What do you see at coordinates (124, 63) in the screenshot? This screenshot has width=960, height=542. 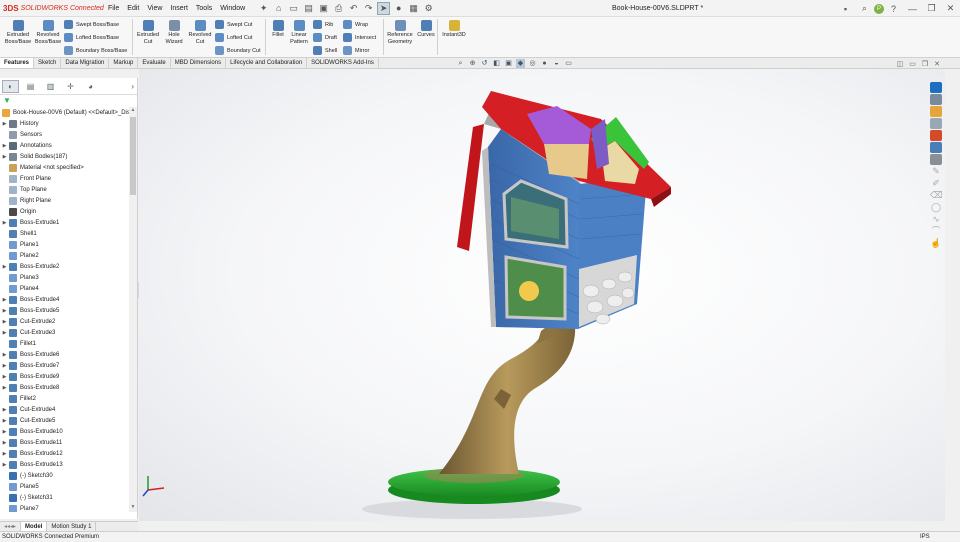 I see `tab-markup: Markup` at bounding box center [124, 63].